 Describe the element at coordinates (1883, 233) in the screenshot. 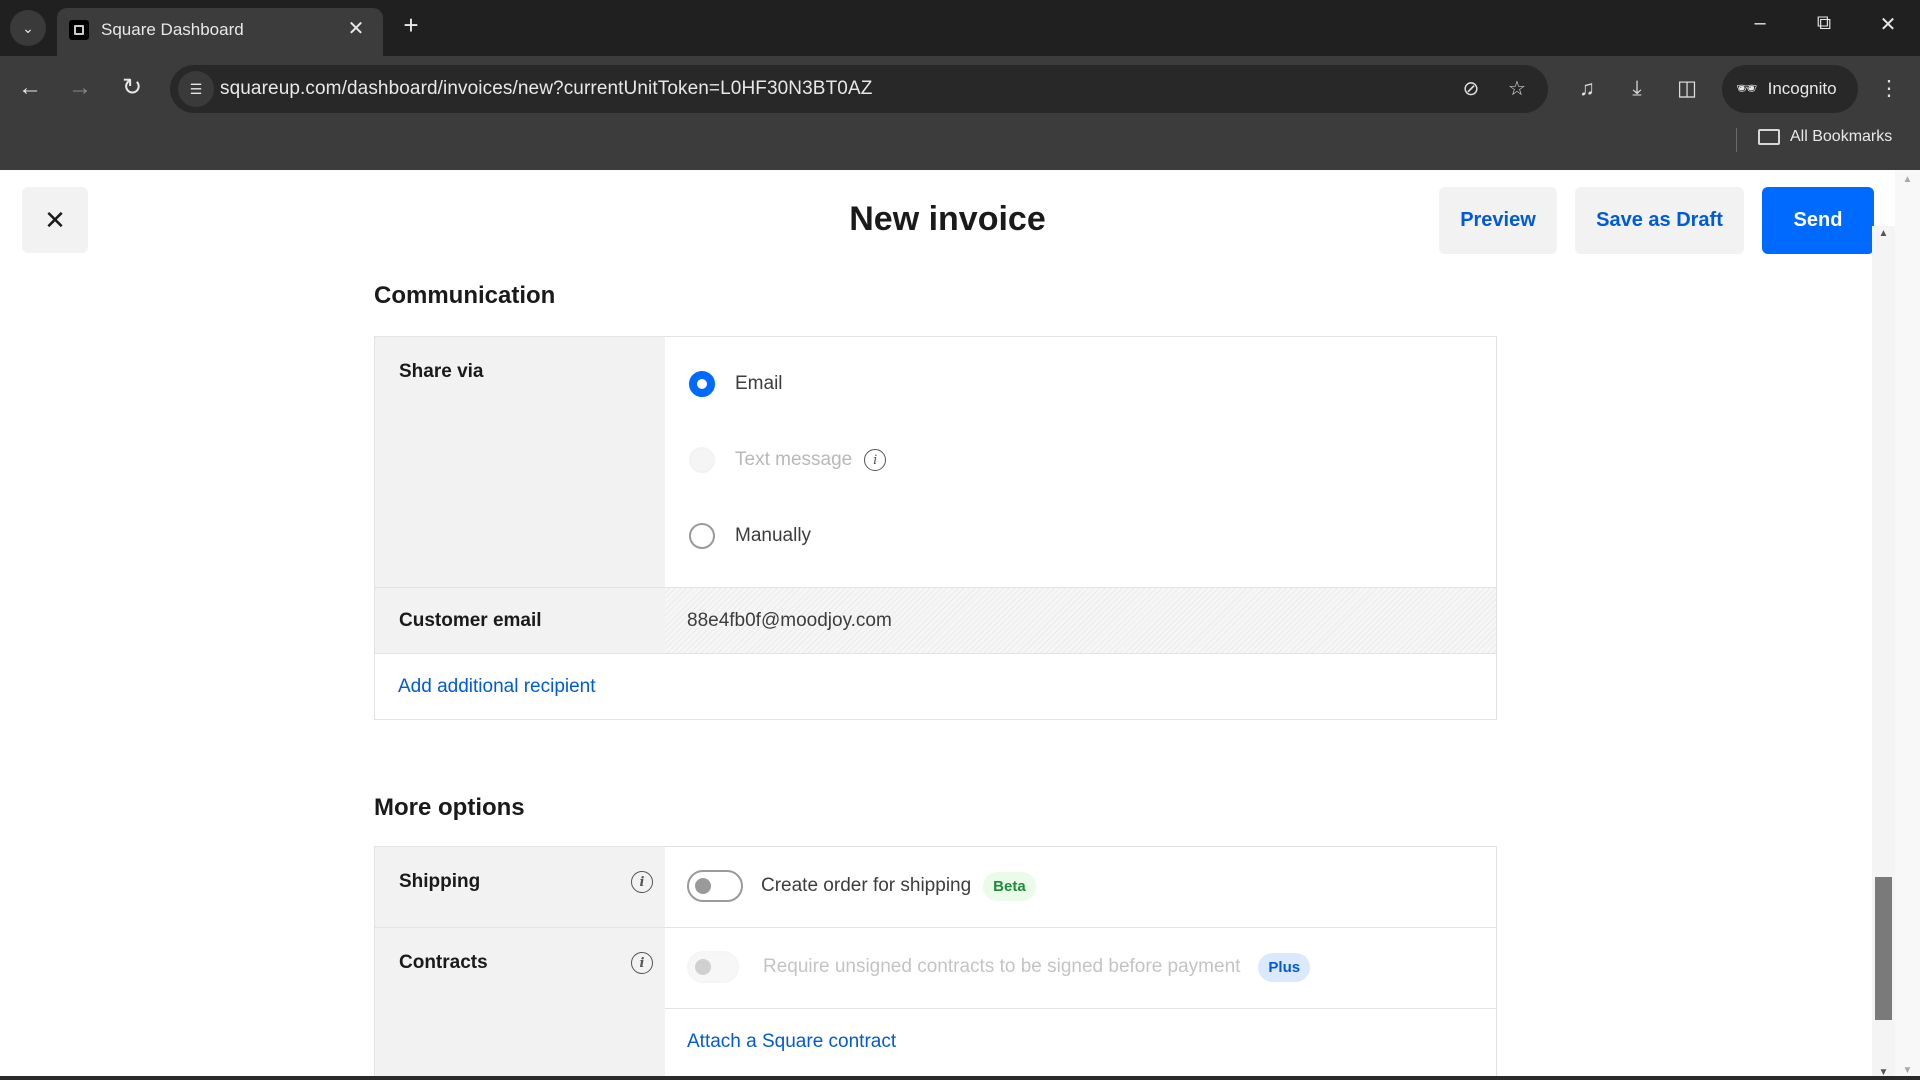

I see `scroll-up-arrow-icon: ▲` at that location.